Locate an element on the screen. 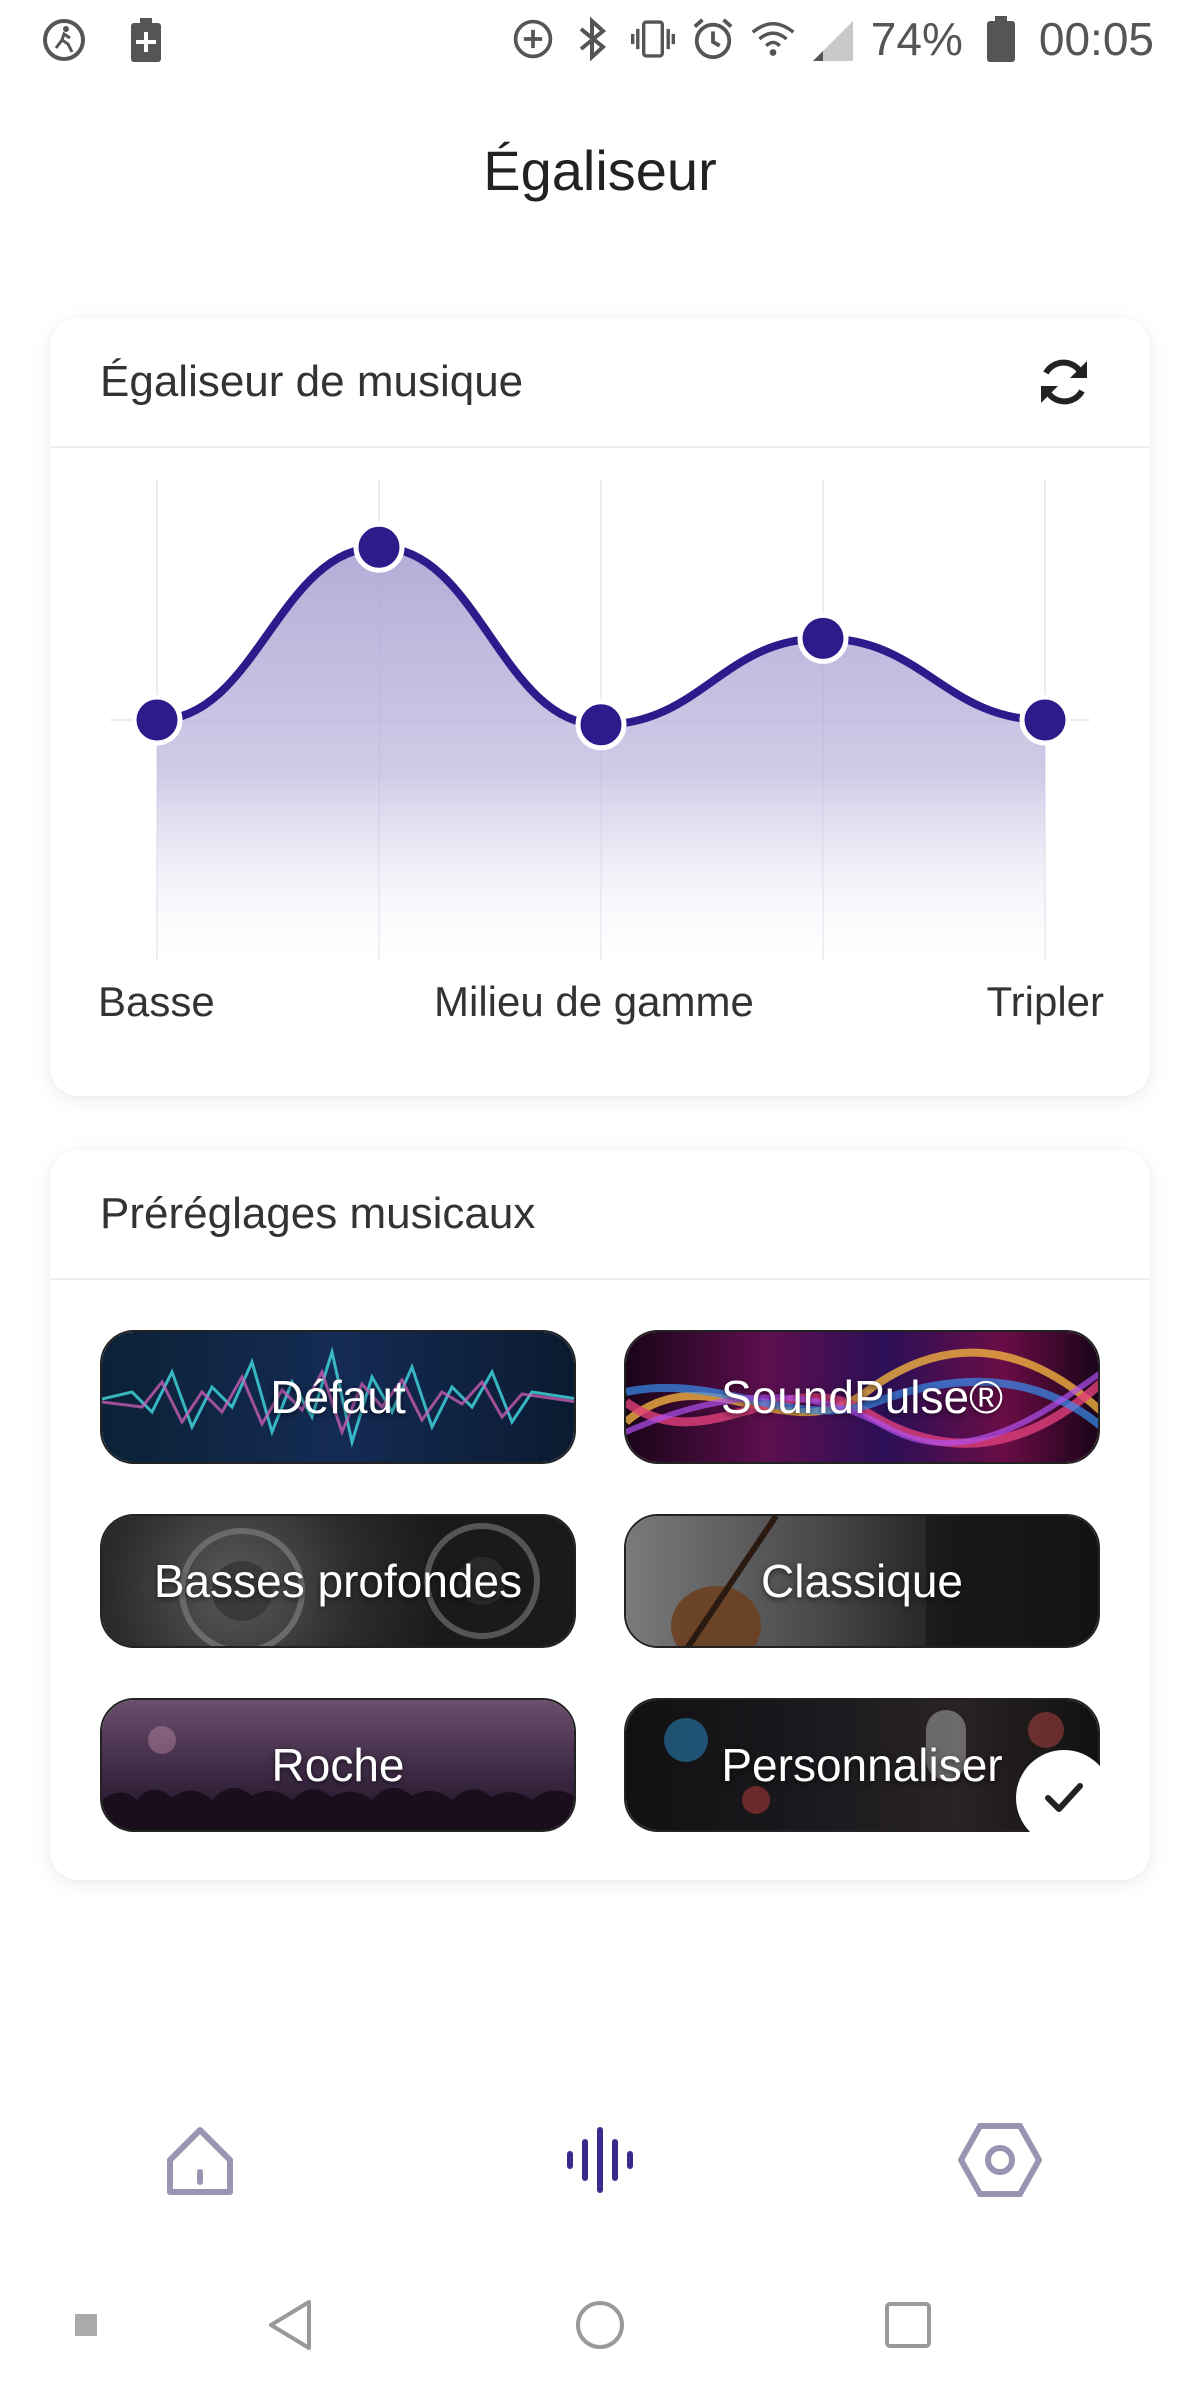 The width and height of the screenshot is (1200, 2400). system-home-button is located at coordinates (600, 2325).